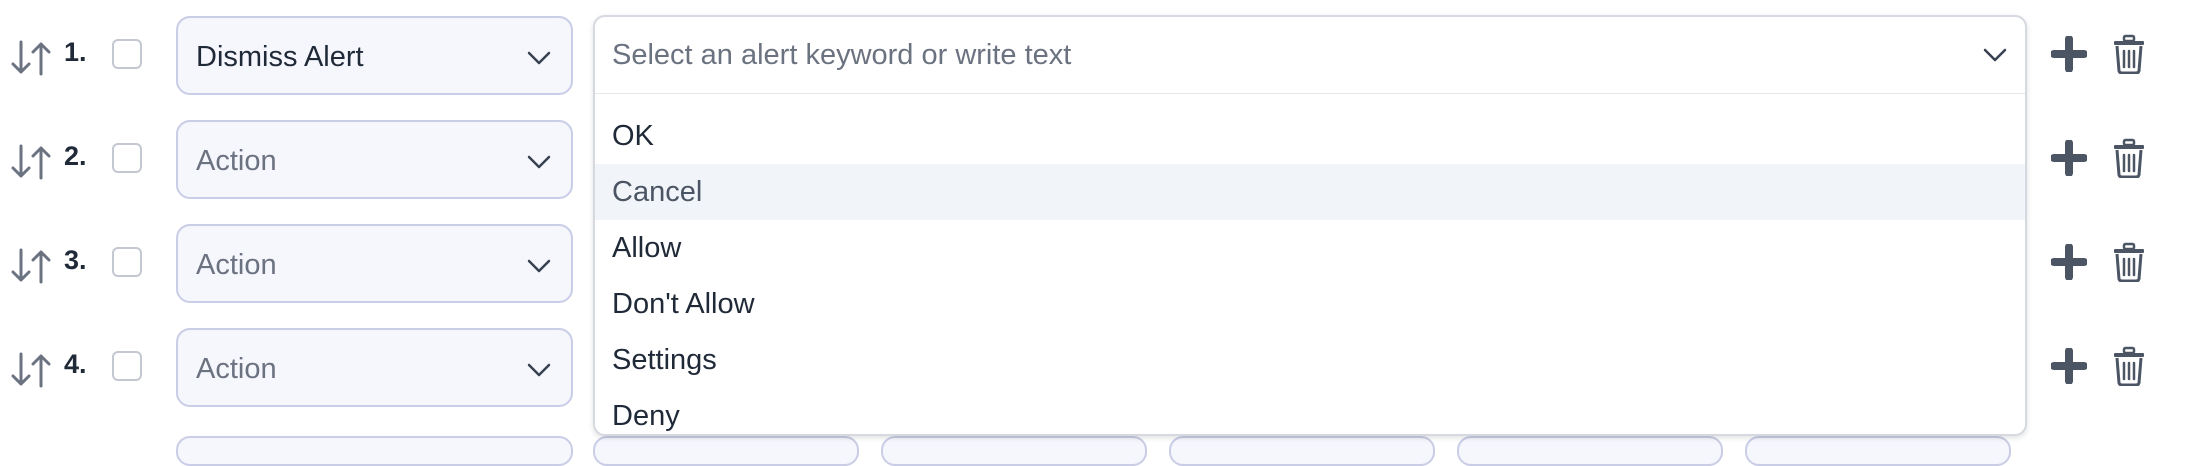  I want to click on step-number: 2., so click(75, 156).